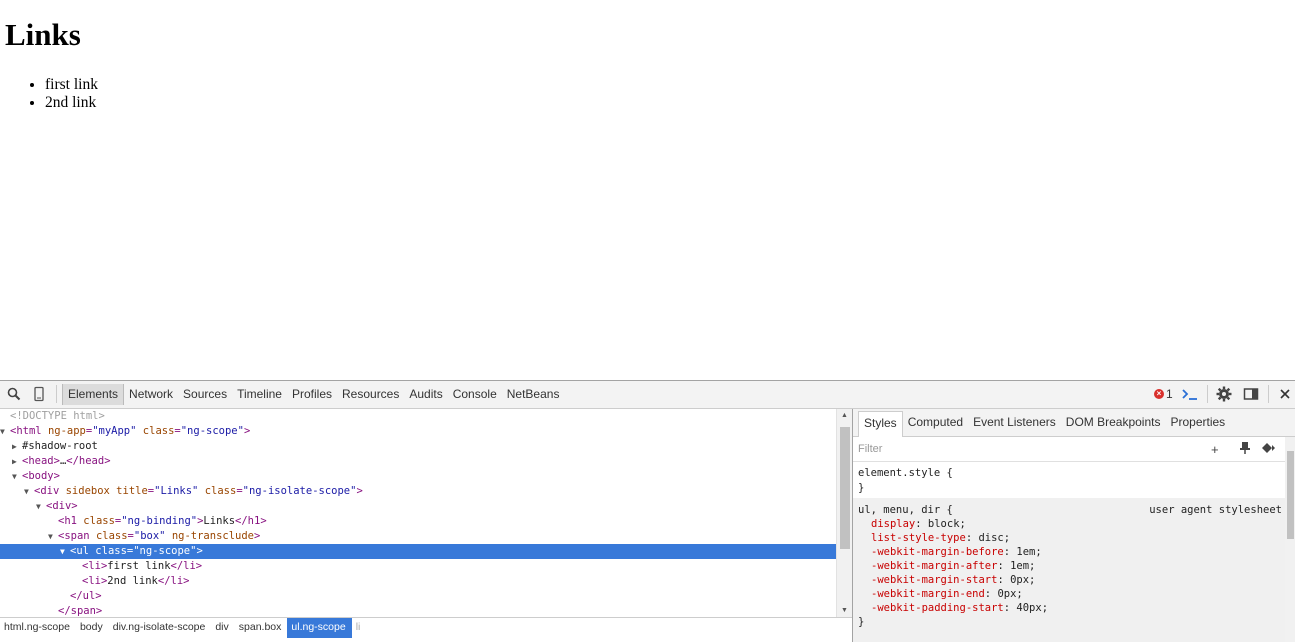  What do you see at coordinates (222, 628) in the screenshot?
I see `breadcrumb-item: div` at bounding box center [222, 628].